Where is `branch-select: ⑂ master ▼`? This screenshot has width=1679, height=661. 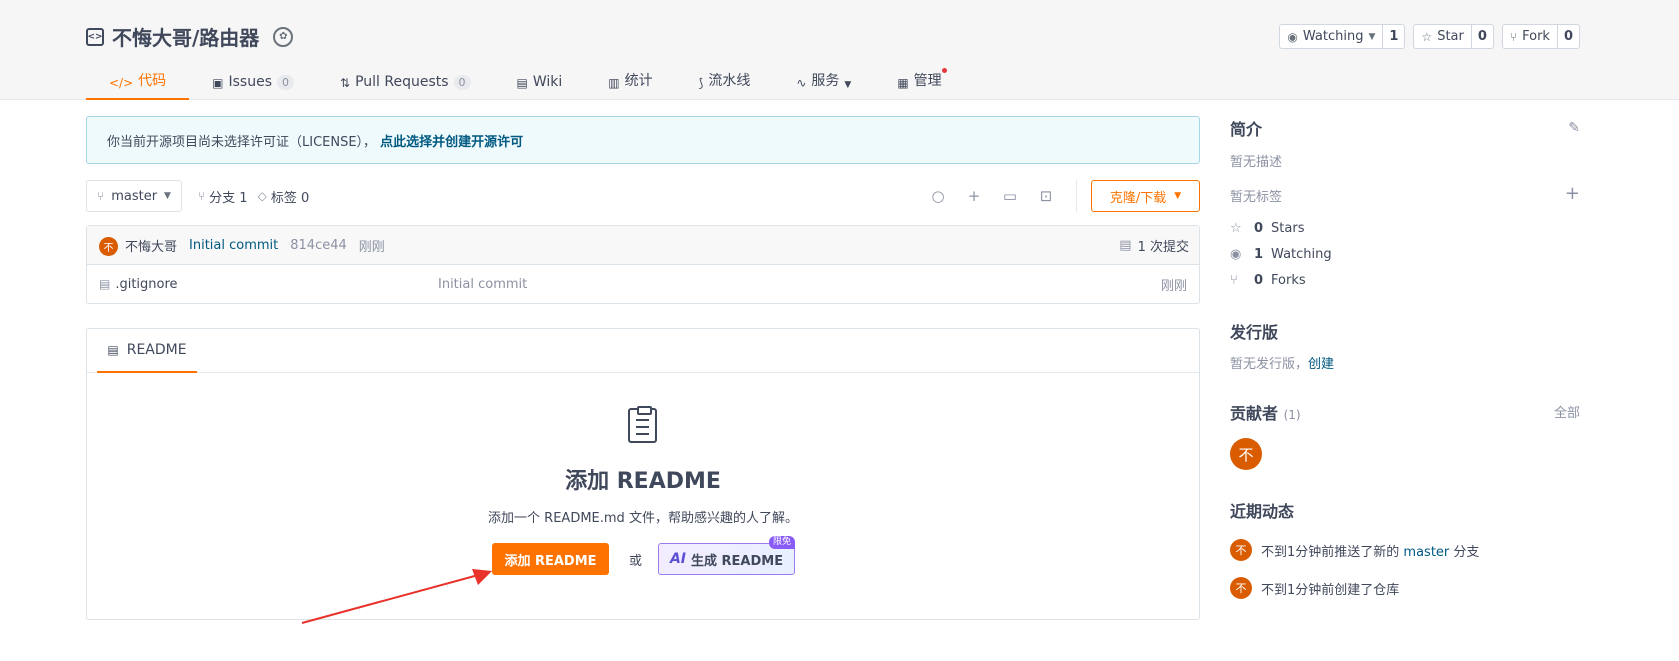 branch-select: ⑂ master ▼ is located at coordinates (134, 196).